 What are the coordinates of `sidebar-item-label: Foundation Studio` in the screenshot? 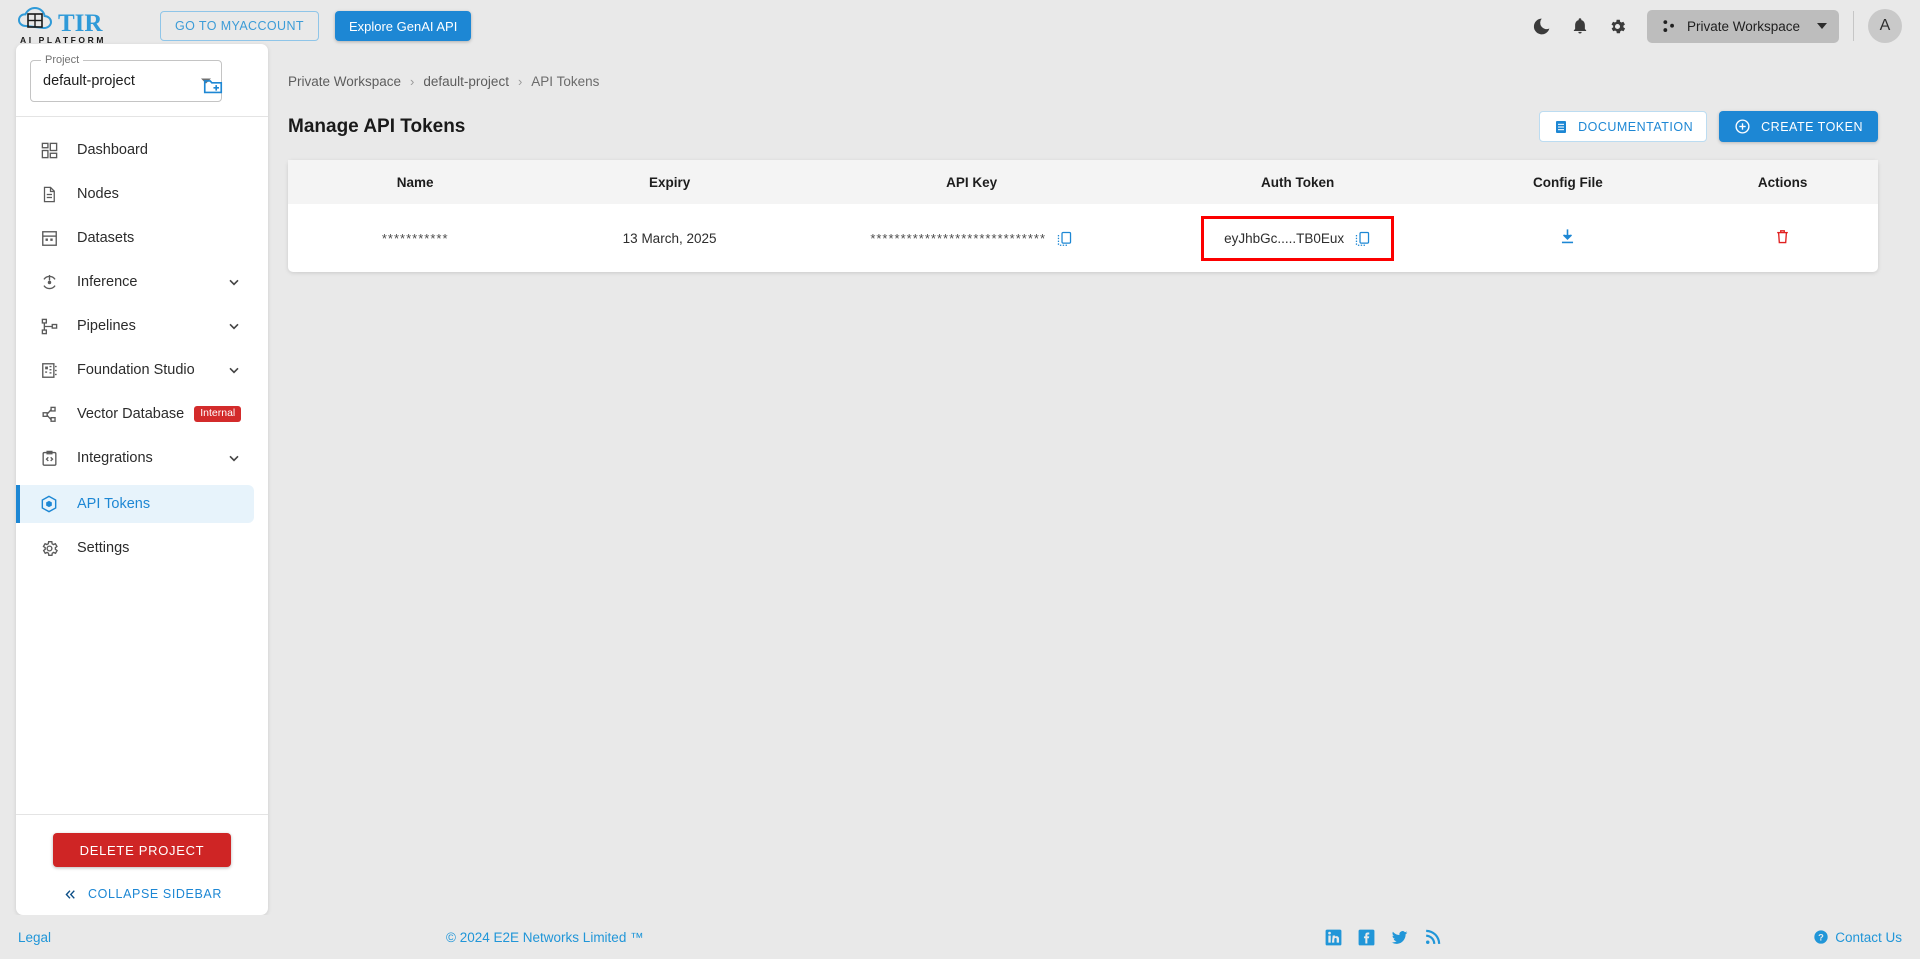 It's located at (136, 370).